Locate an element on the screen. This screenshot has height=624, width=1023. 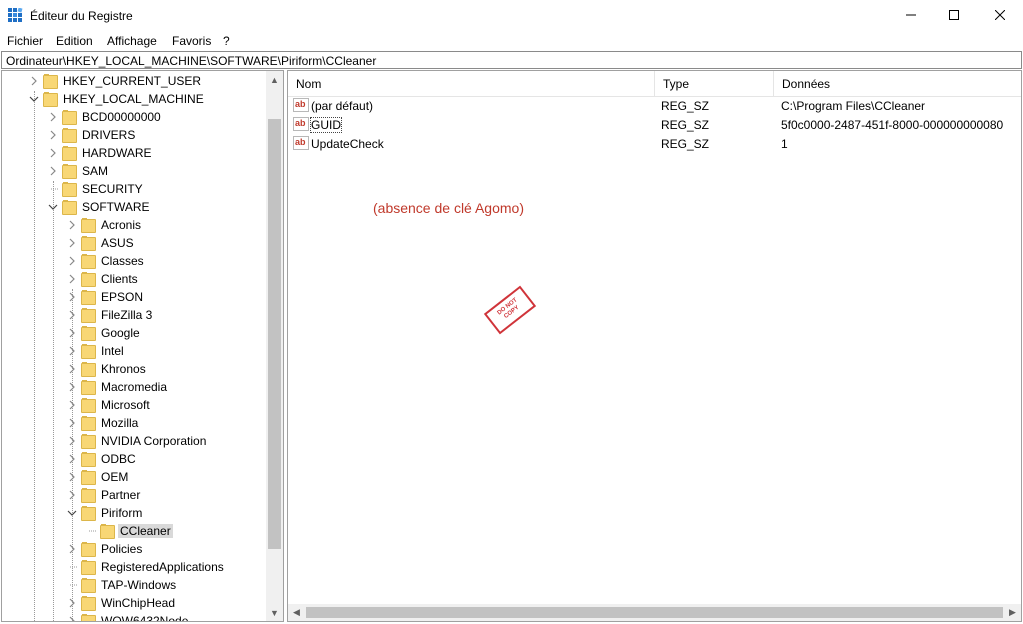
tree-item: TAP-Windows is located at coordinates (122, 585).